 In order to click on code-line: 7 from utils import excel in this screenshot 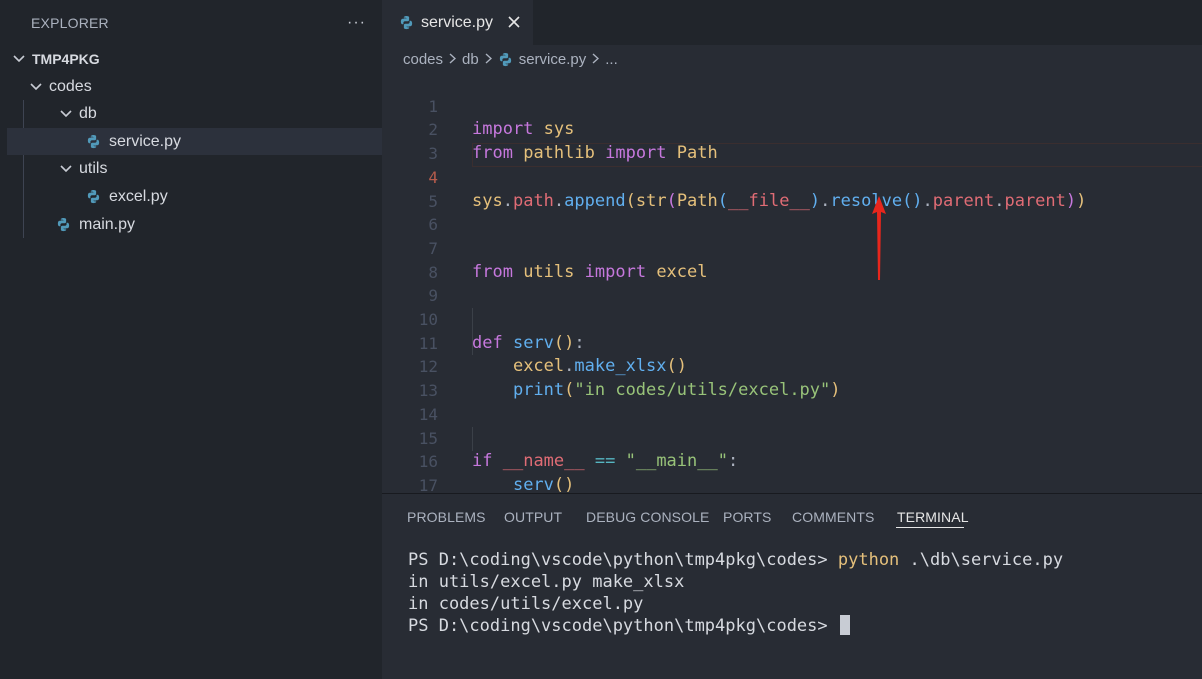, I will do `click(792, 247)`.